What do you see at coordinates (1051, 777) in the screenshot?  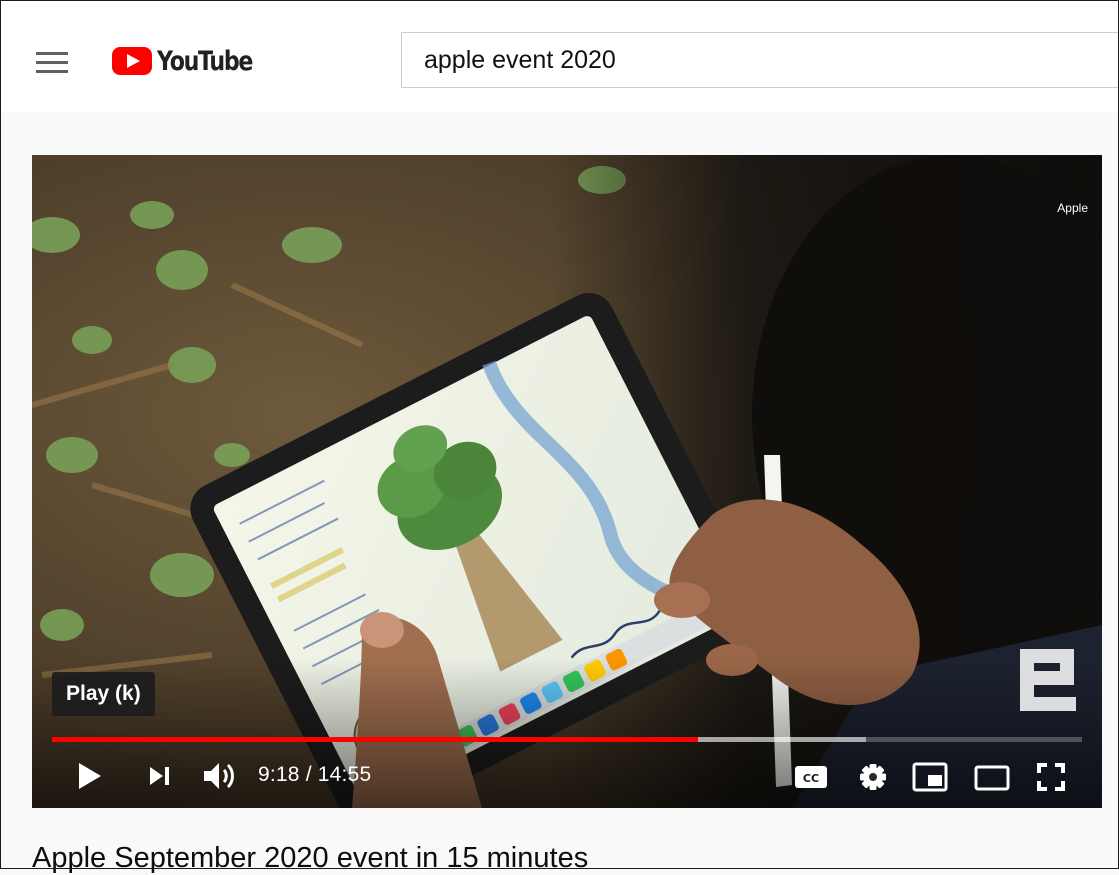 I see `fullscreen-icon` at bounding box center [1051, 777].